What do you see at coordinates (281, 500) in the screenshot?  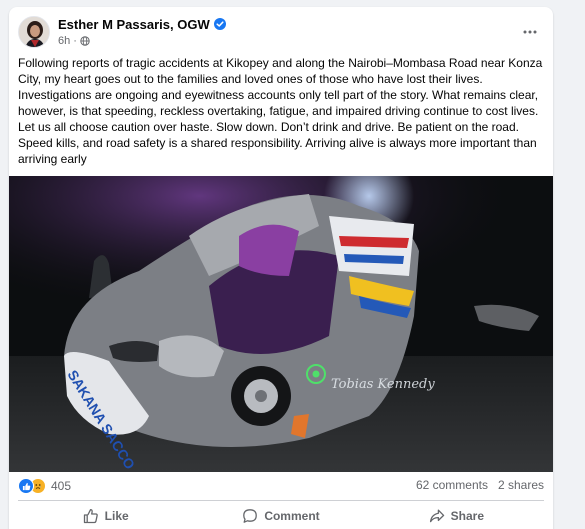 I see `actions-divider` at bounding box center [281, 500].